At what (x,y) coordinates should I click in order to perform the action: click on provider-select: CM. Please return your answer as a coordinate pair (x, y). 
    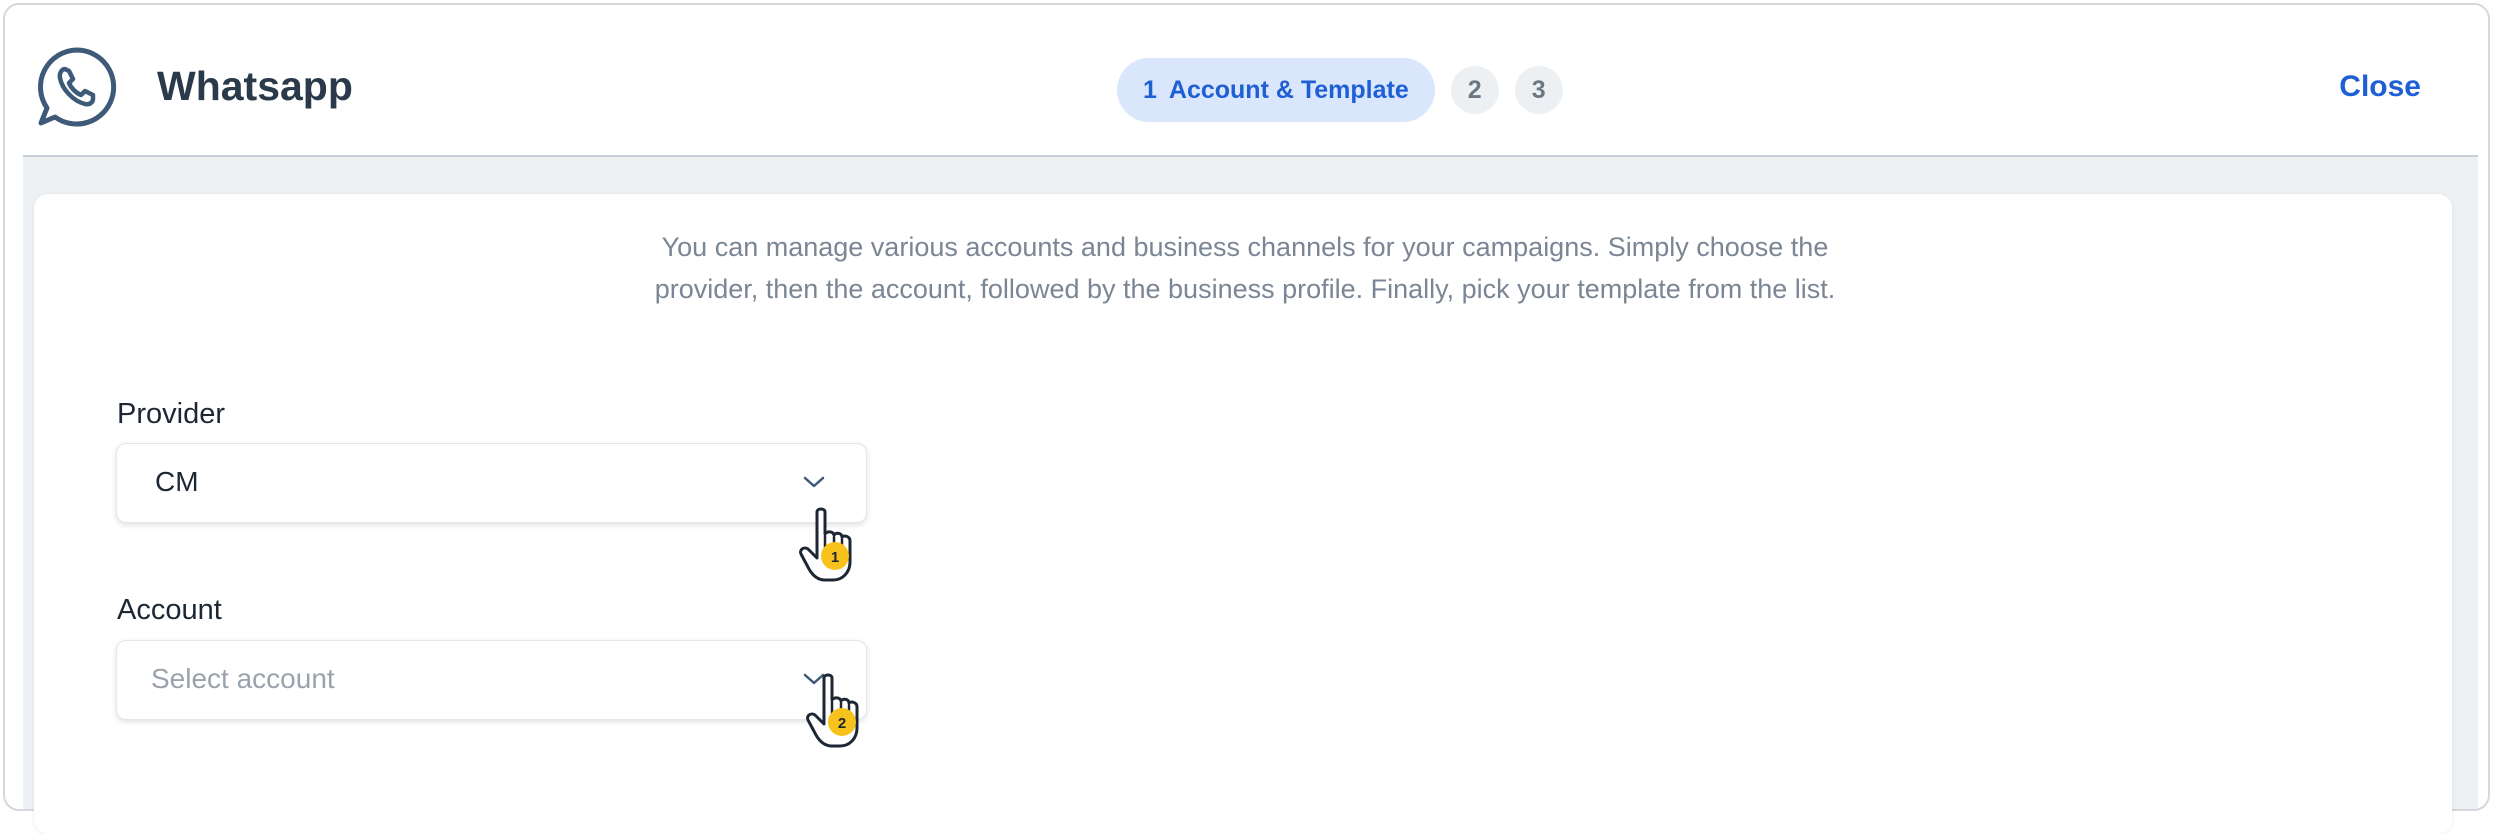
    Looking at the image, I should click on (491, 483).